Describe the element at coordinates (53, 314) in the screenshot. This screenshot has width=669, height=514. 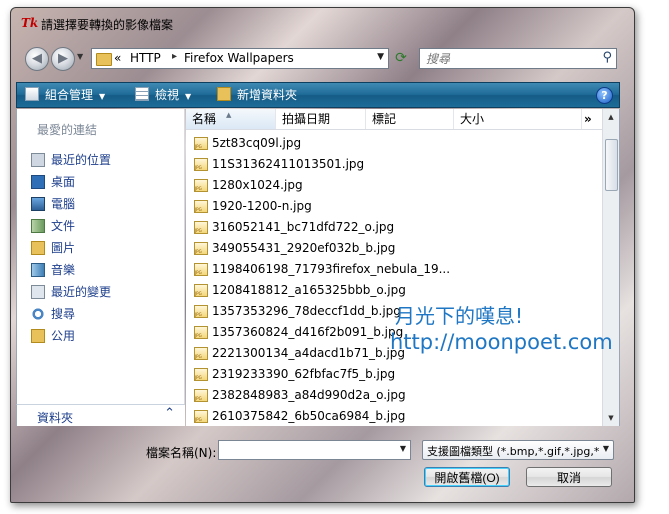
I see `sidebar-item-searches: 搜尋` at that location.